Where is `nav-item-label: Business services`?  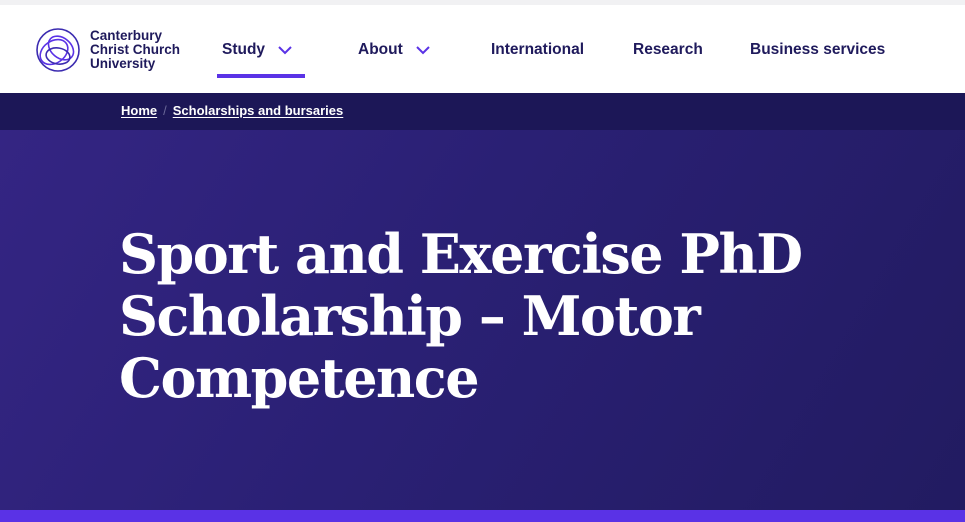
nav-item-label: Business services is located at coordinates (818, 49).